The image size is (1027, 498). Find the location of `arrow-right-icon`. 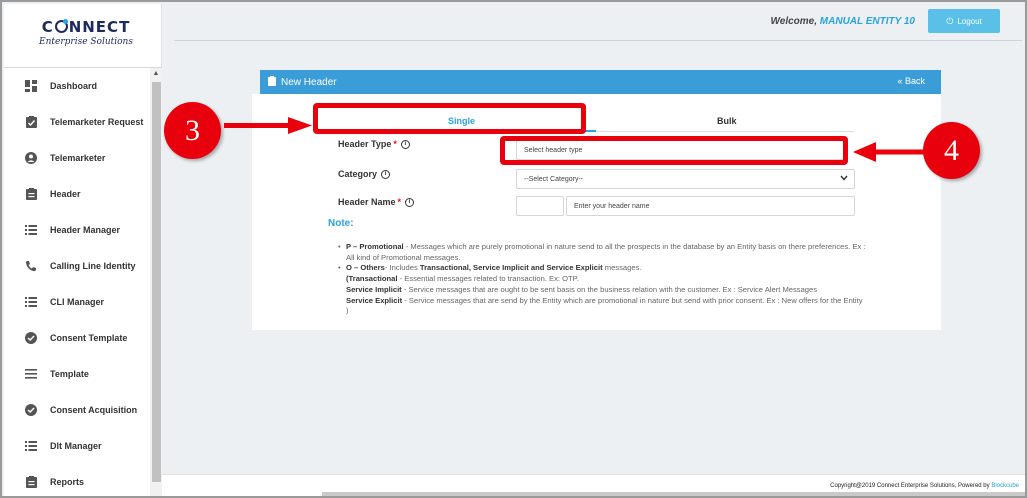

arrow-right-icon is located at coordinates (268, 125).